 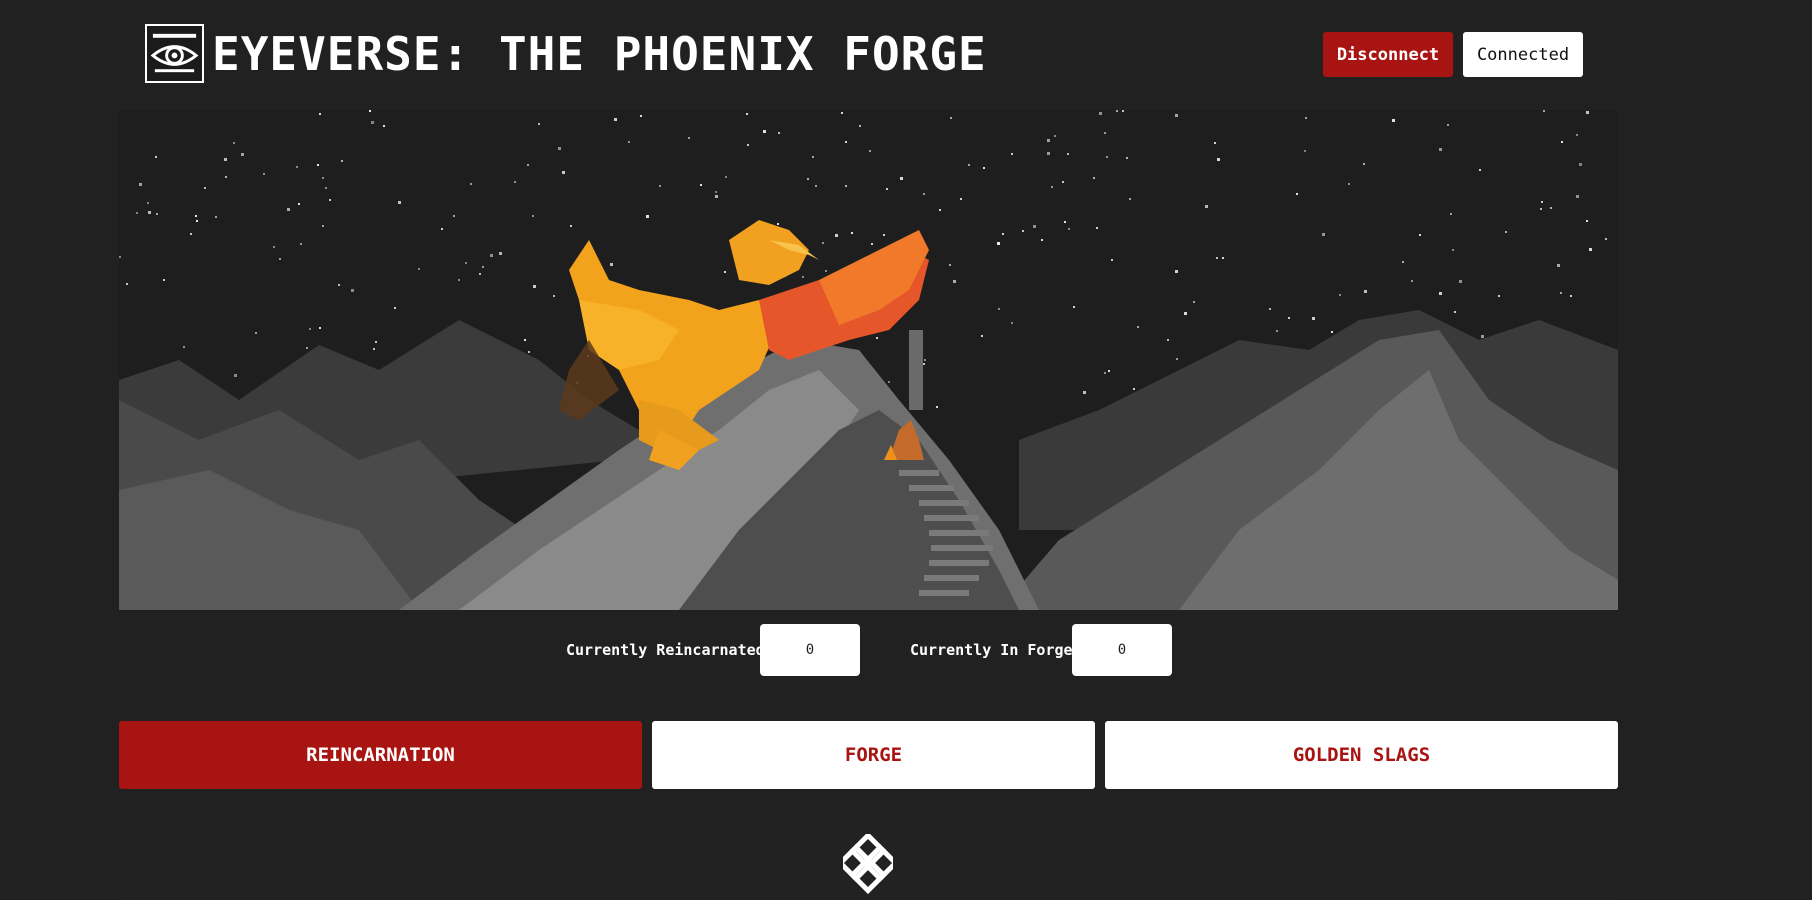 What do you see at coordinates (380, 755) in the screenshot?
I see `tab-reincarnation: REINCARNATION` at bounding box center [380, 755].